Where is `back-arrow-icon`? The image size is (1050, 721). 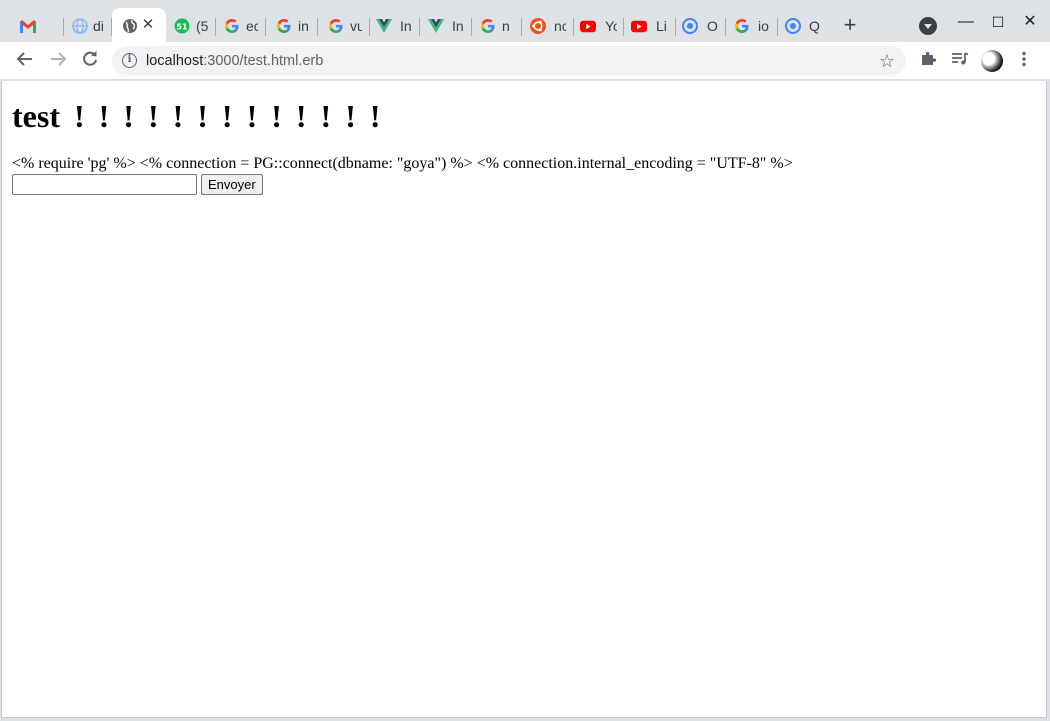
back-arrow-icon is located at coordinates (25, 61).